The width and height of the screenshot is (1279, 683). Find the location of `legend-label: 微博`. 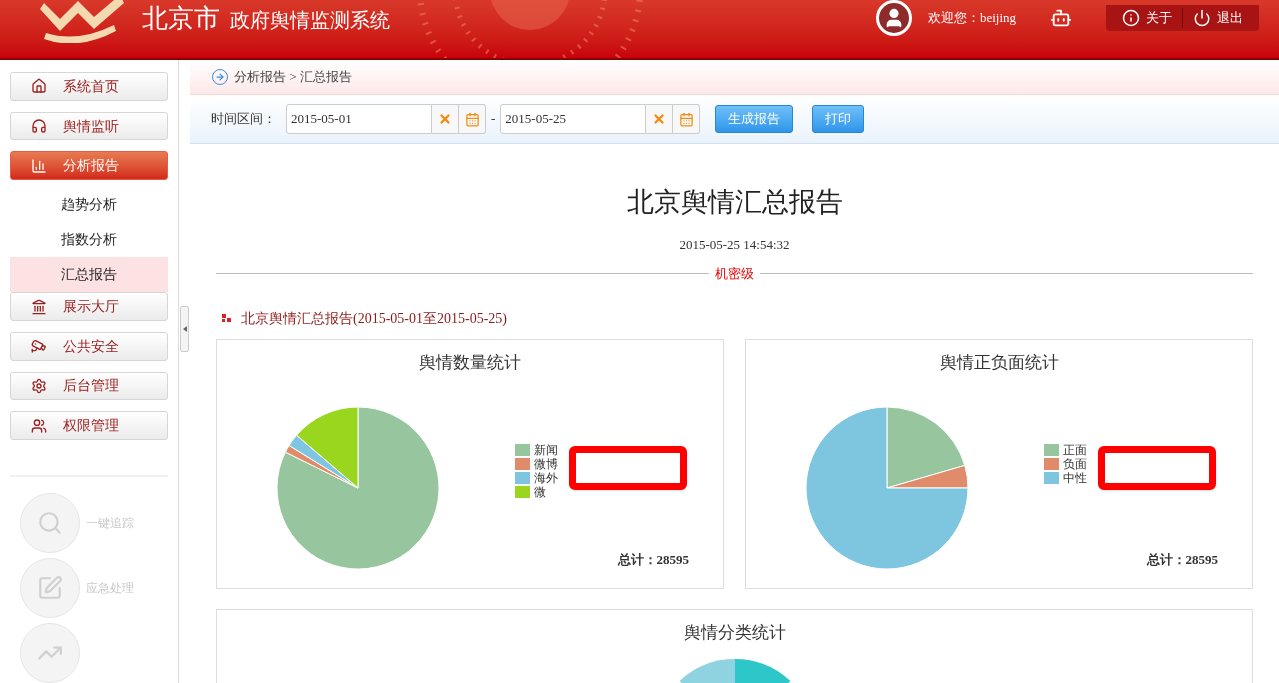

legend-label: 微博 is located at coordinates (546, 464).